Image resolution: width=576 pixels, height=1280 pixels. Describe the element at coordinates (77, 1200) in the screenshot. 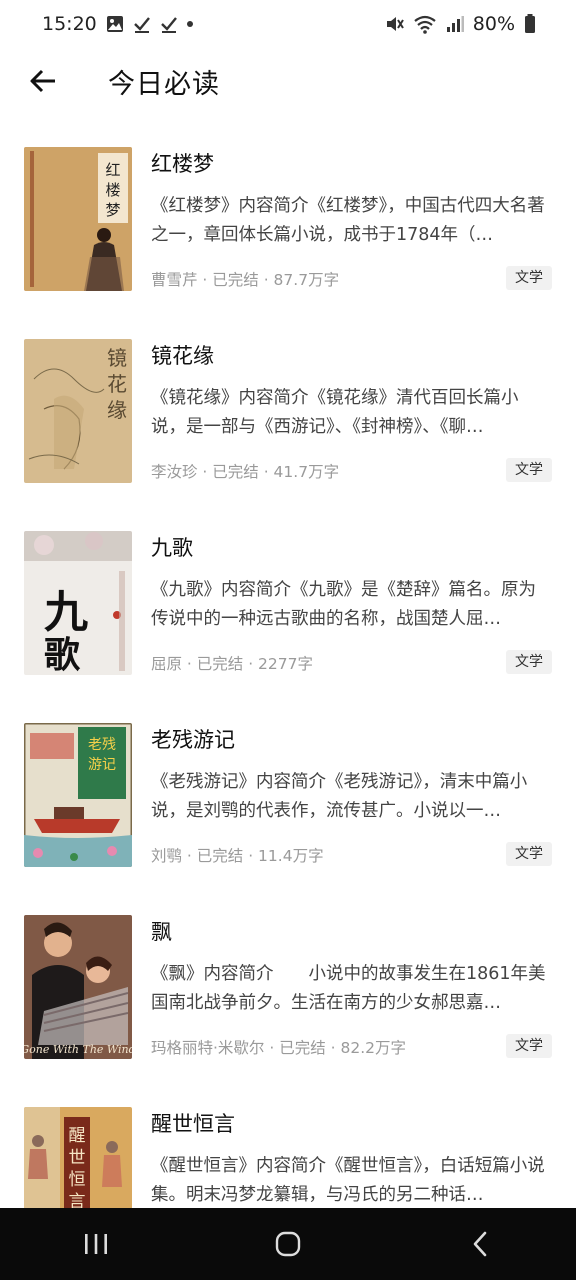

I see `svg-text: 言` at that location.